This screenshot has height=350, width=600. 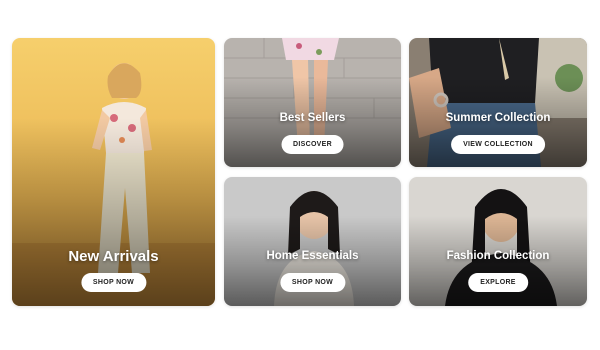 I want to click on view-collection-button: VIEW COLLECTION, so click(x=498, y=144).